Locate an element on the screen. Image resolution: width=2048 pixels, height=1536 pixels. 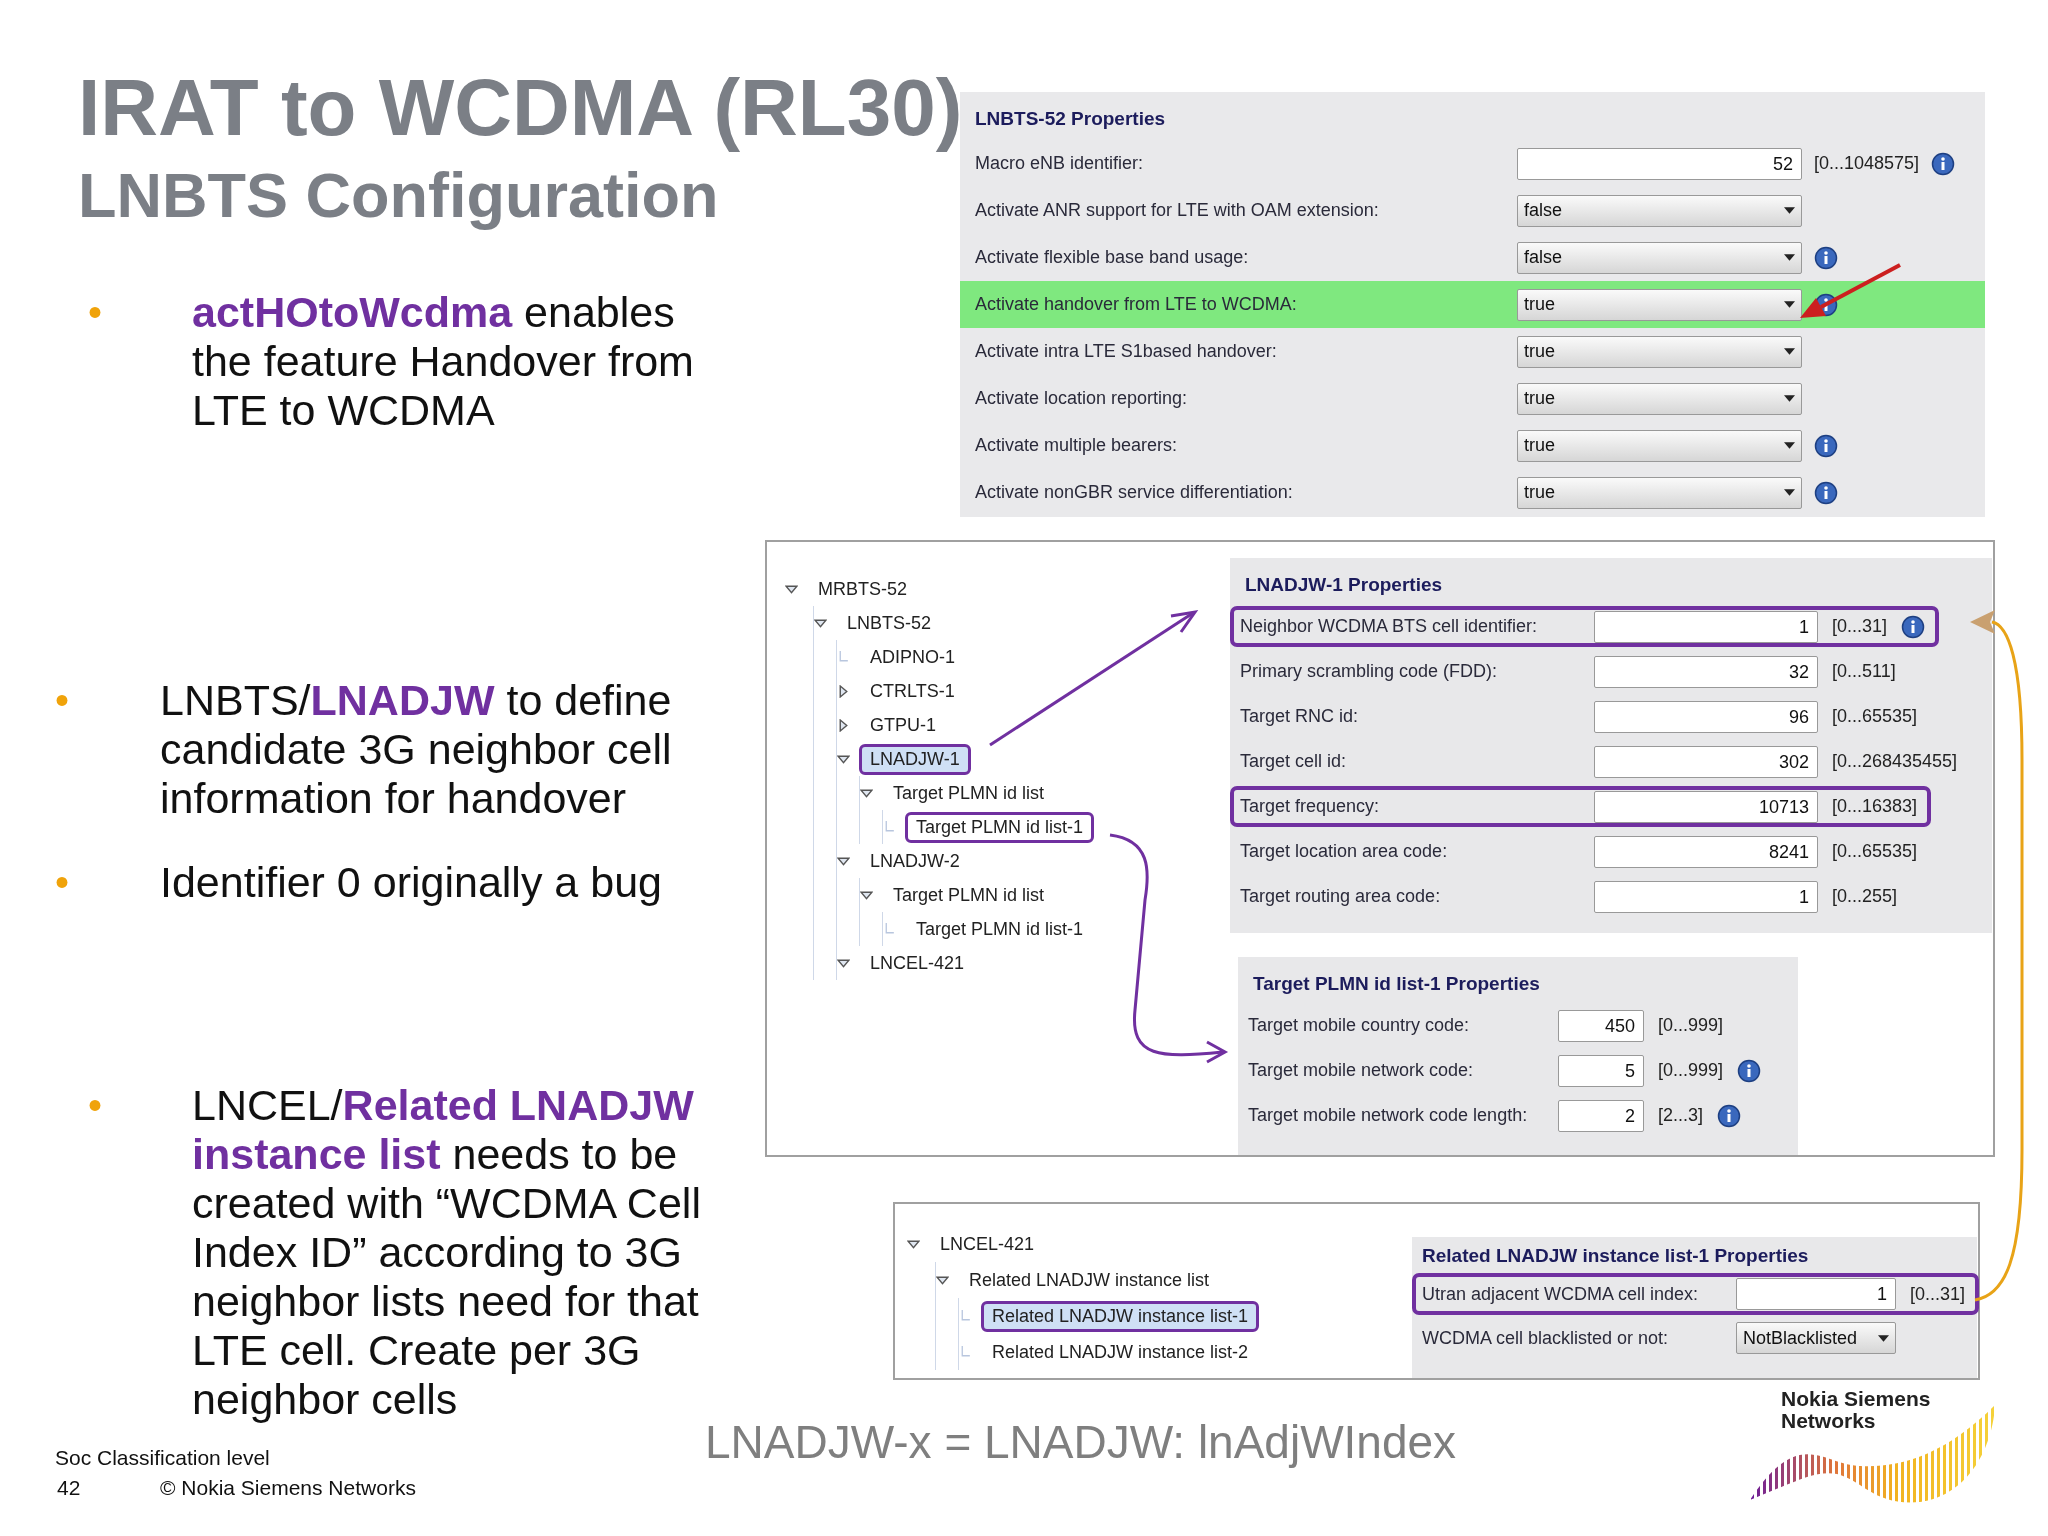
range-text: [0...16383] is located at coordinates (1875, 806).